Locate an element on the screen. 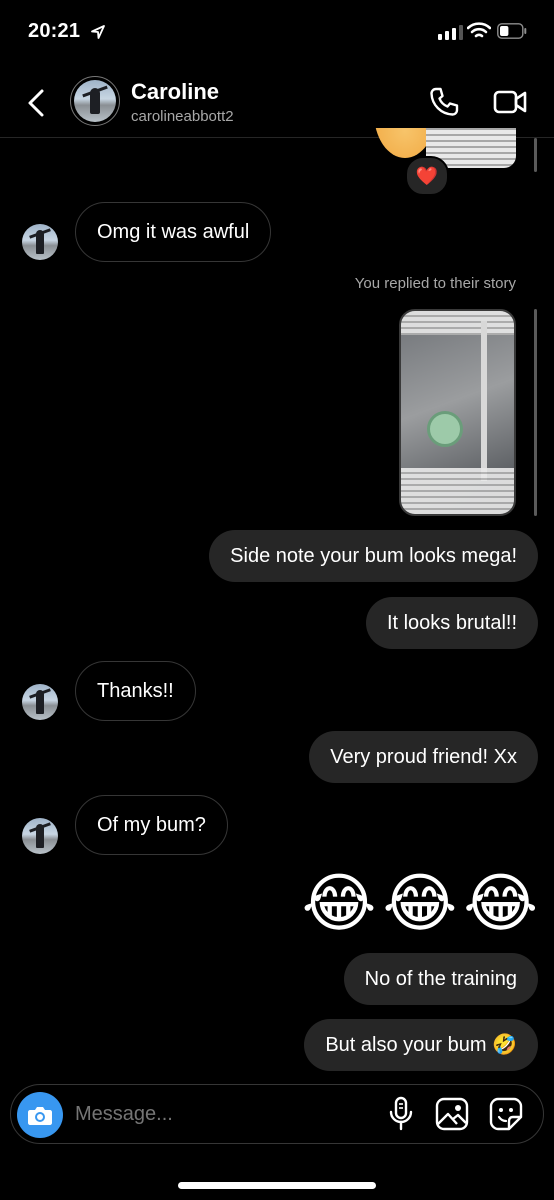 Image resolution: width=554 pixels, height=1200 pixels. incoming-message: Omg it was awful is located at coordinates (173, 232).